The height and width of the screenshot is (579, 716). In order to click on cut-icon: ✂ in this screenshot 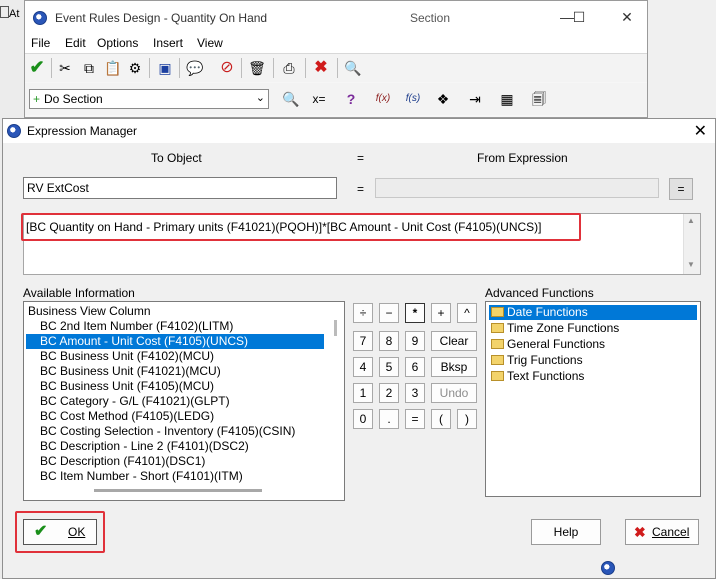, I will do `click(65, 68)`.